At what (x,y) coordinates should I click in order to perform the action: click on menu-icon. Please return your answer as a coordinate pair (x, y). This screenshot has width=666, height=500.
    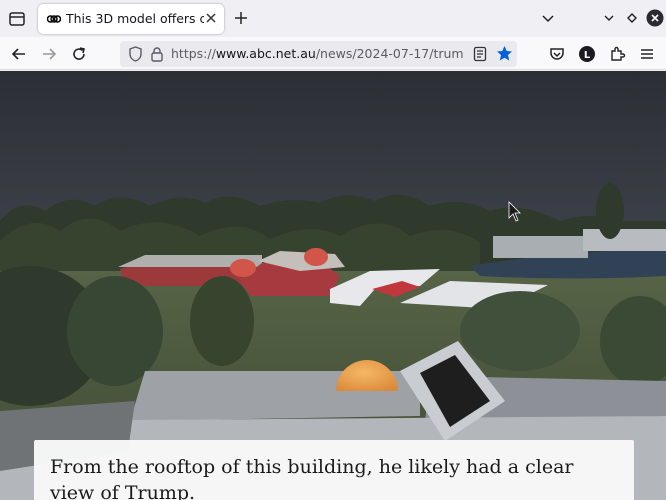
    Looking at the image, I should click on (647, 54).